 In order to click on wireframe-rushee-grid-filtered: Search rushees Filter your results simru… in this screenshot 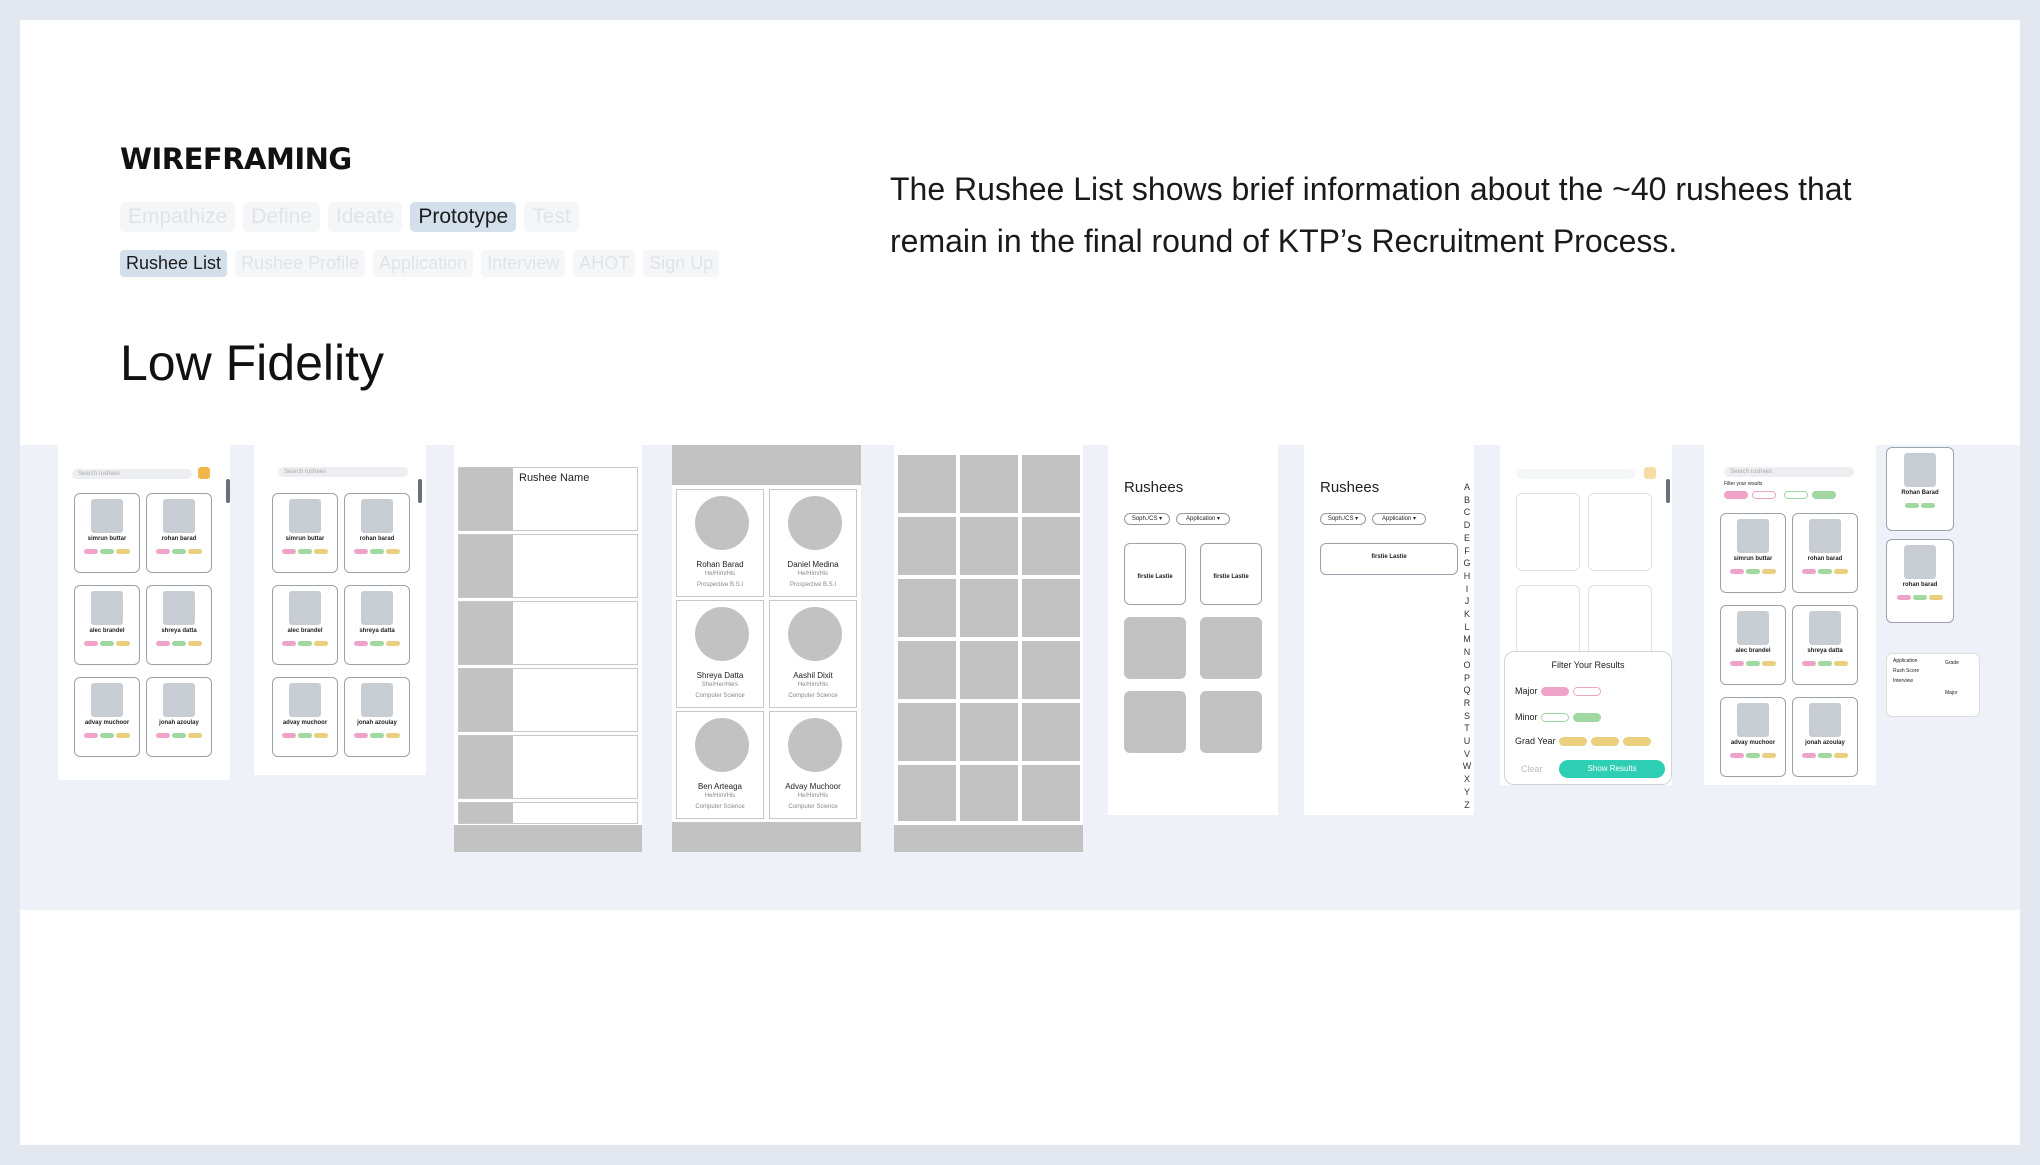, I will do `click(1798, 615)`.